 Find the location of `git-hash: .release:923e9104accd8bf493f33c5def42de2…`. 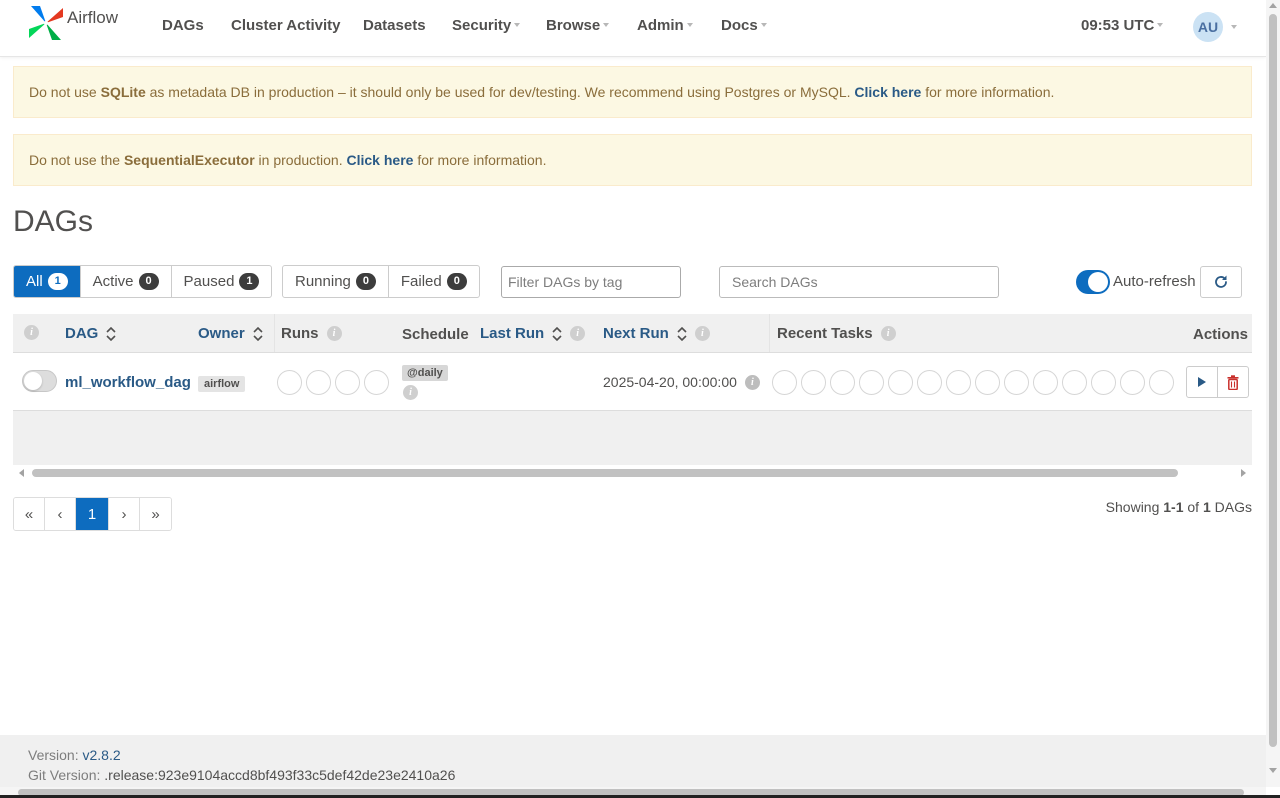

git-hash: .release:923e9104accd8bf493f33c5def42de2… is located at coordinates (280, 775).